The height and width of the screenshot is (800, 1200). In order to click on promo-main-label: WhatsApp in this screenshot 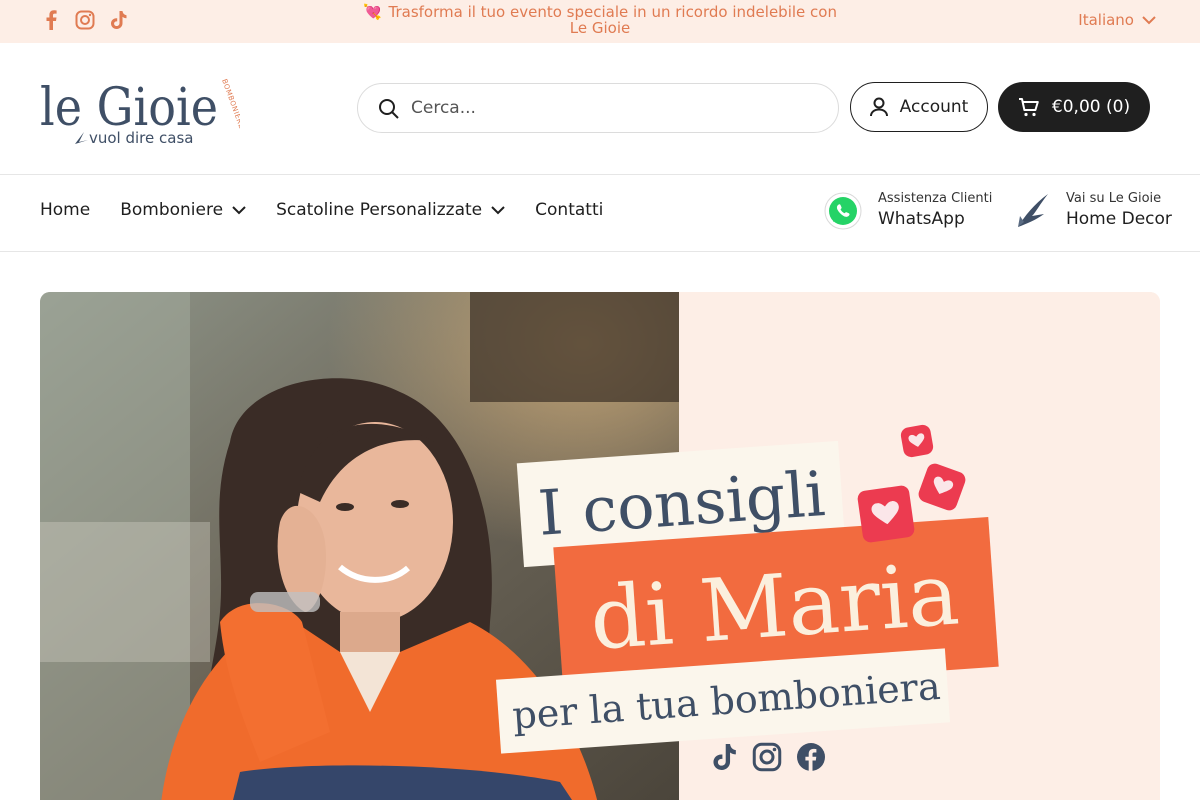, I will do `click(921, 219)`.